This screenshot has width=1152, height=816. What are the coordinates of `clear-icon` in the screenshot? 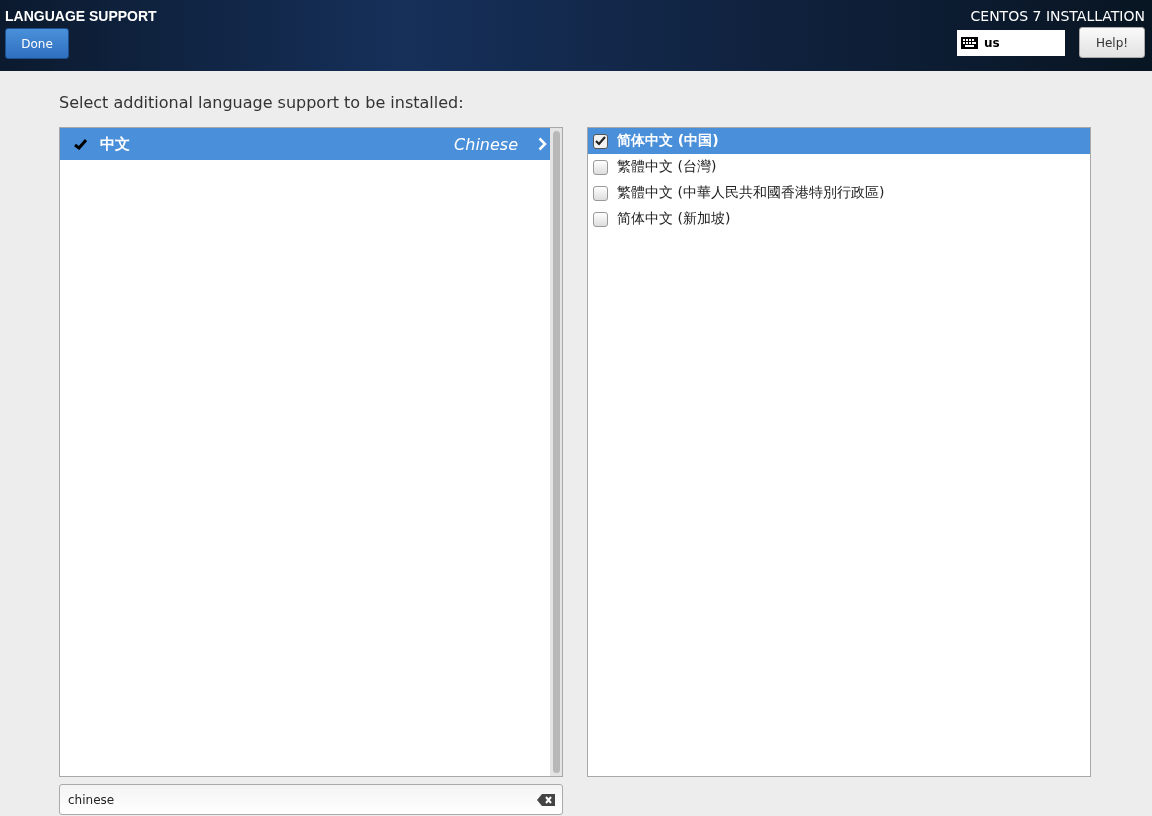 It's located at (546, 799).